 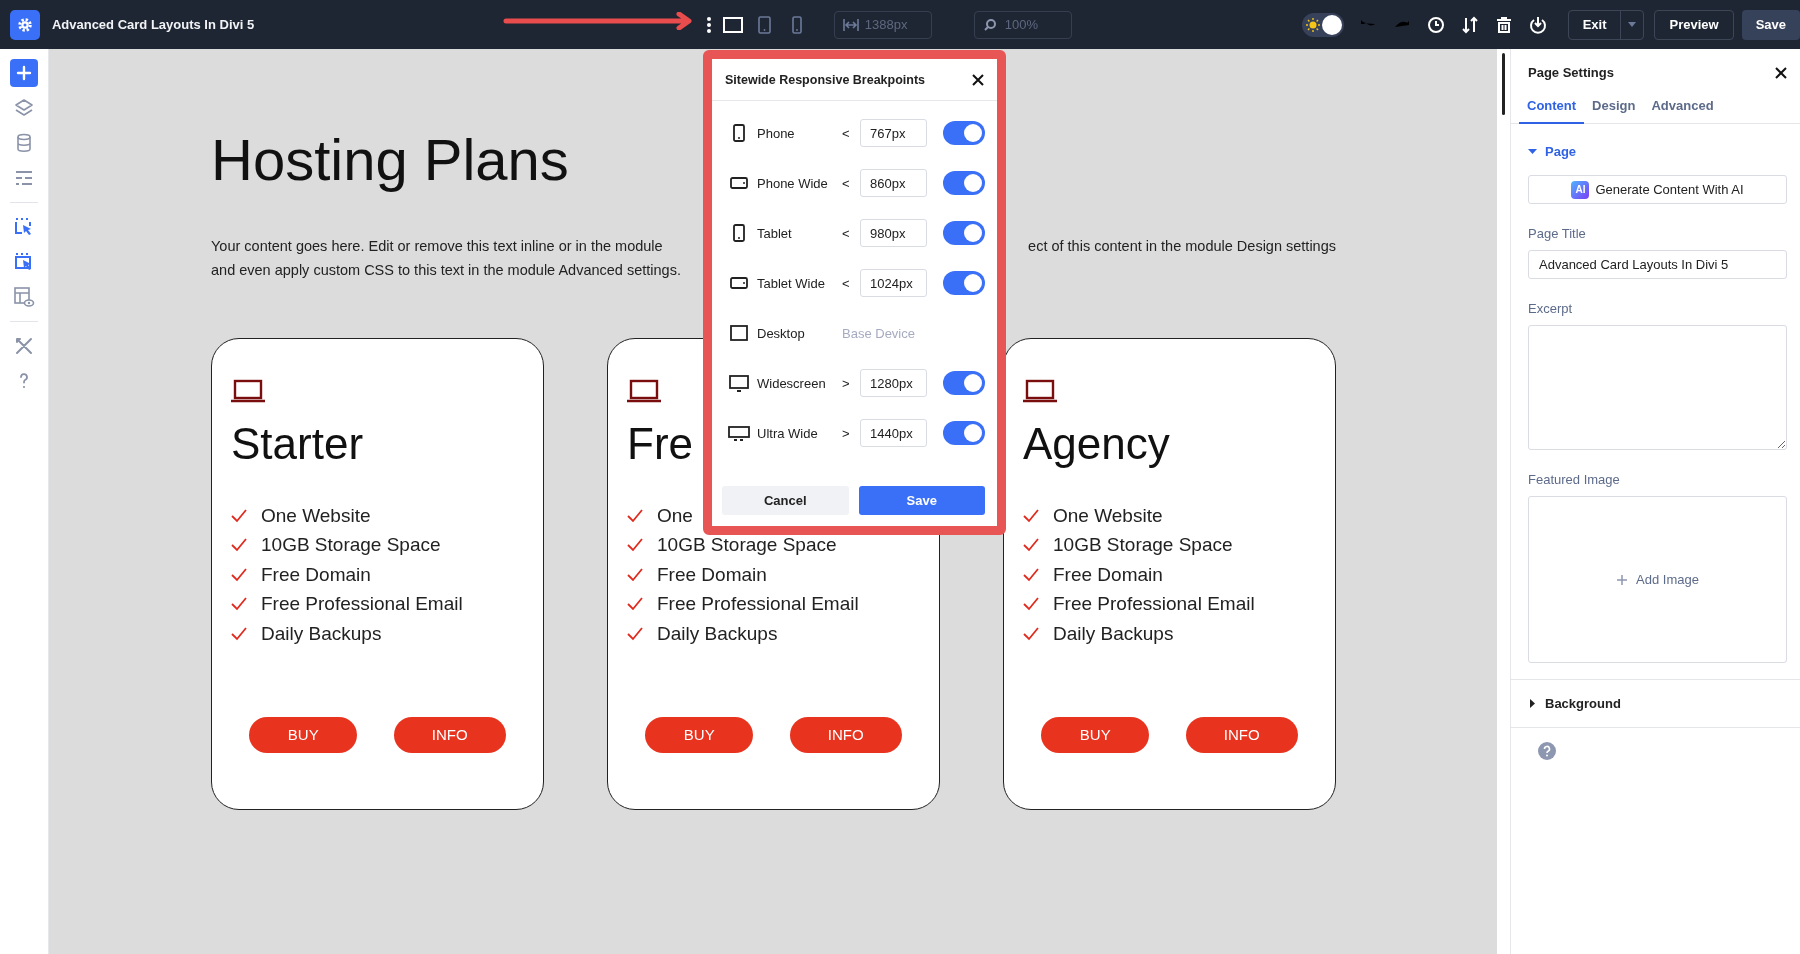 What do you see at coordinates (1435, 24) in the screenshot?
I see `clock-icon` at bounding box center [1435, 24].